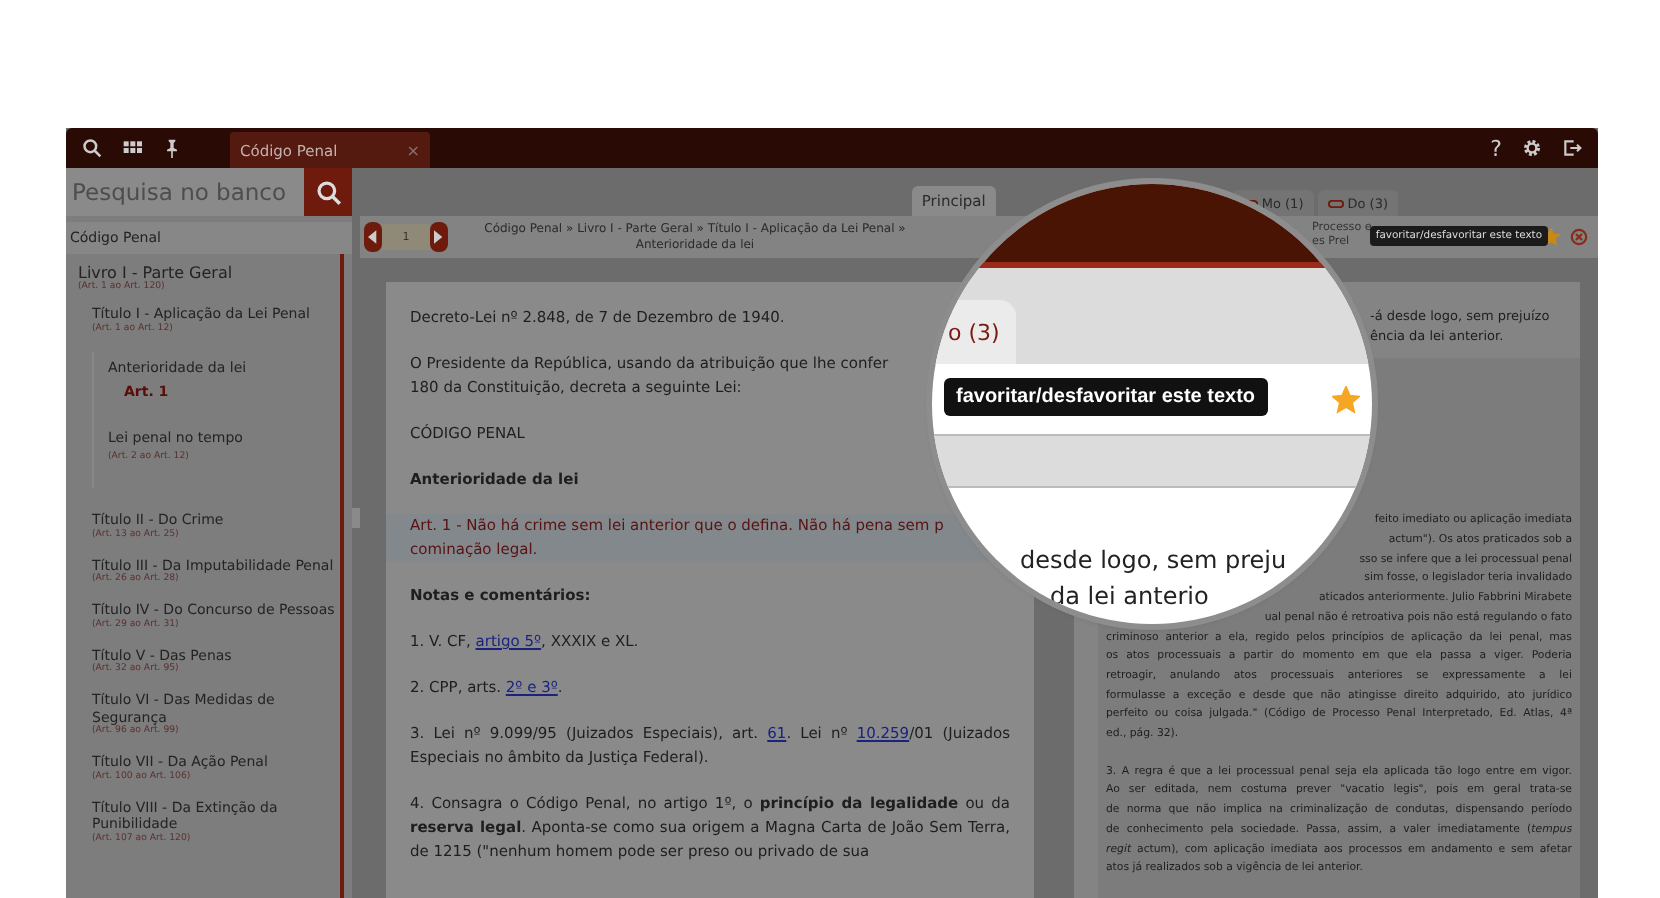 The image size is (1660, 898). I want to click on search-button, so click(328, 192).